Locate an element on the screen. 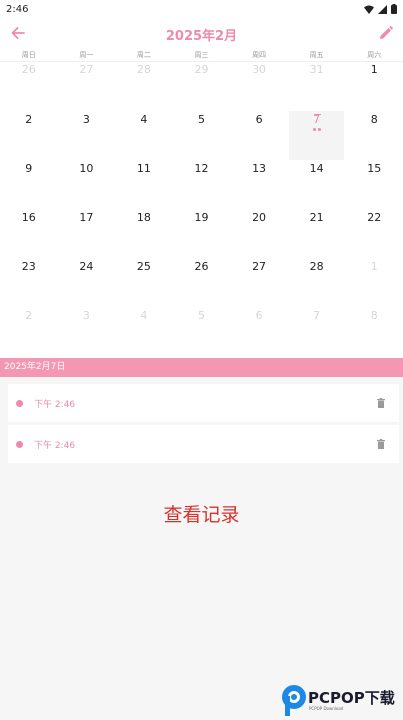  weekday-label: 周一 is located at coordinates (86, 55).